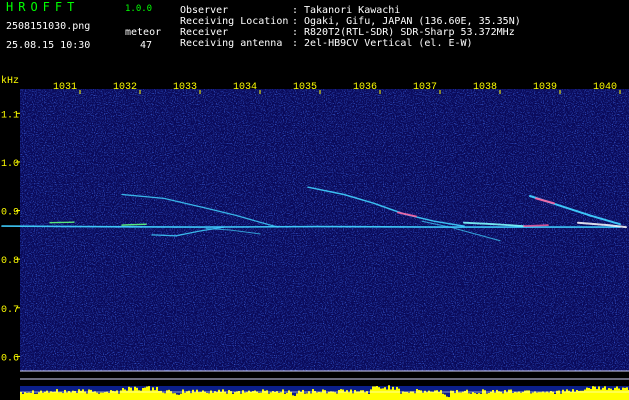 Image resolution: width=629 pixels, height=400 pixels. What do you see at coordinates (185, 87) in the screenshot?
I see `x-tick-label: 1033` at bounding box center [185, 87].